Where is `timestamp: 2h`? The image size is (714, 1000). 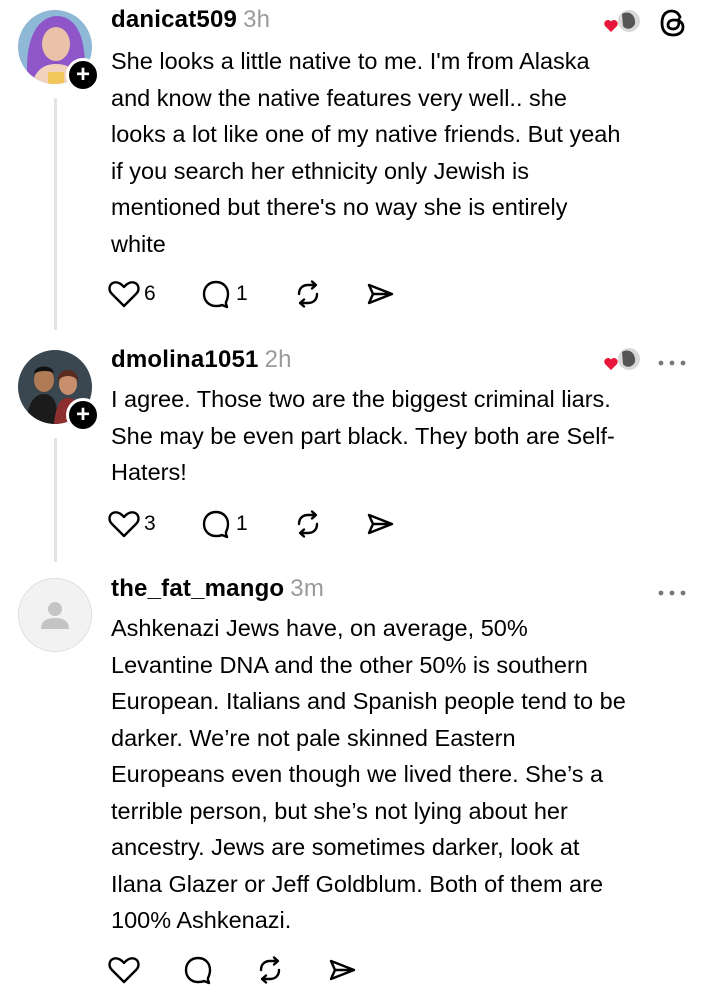 timestamp: 2h is located at coordinates (278, 359).